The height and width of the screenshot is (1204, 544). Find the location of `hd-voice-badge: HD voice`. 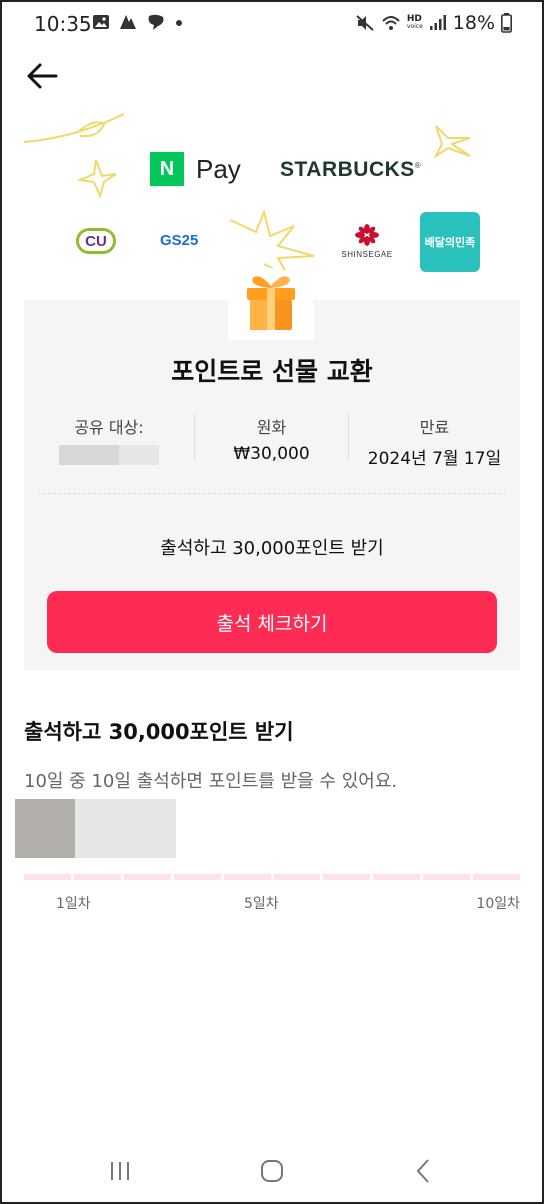

hd-voice-badge: HD voice is located at coordinates (415, 23).